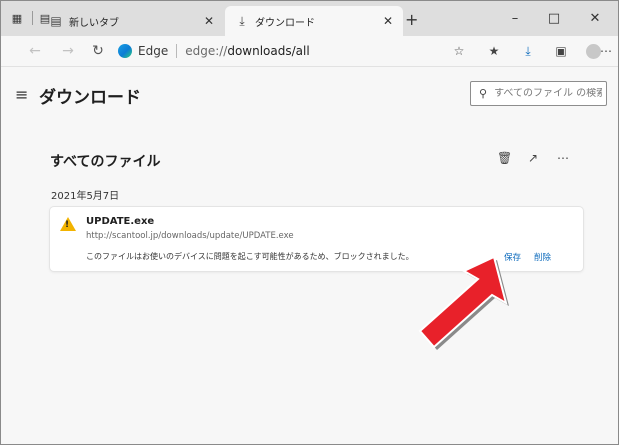 This screenshot has height=445, width=619. I want to click on tab-strip: ▦ ▤ ▤ 新しいタブ ✕ ⤓ ダウンロード ✕ + – □ ✕, so click(309, 18).